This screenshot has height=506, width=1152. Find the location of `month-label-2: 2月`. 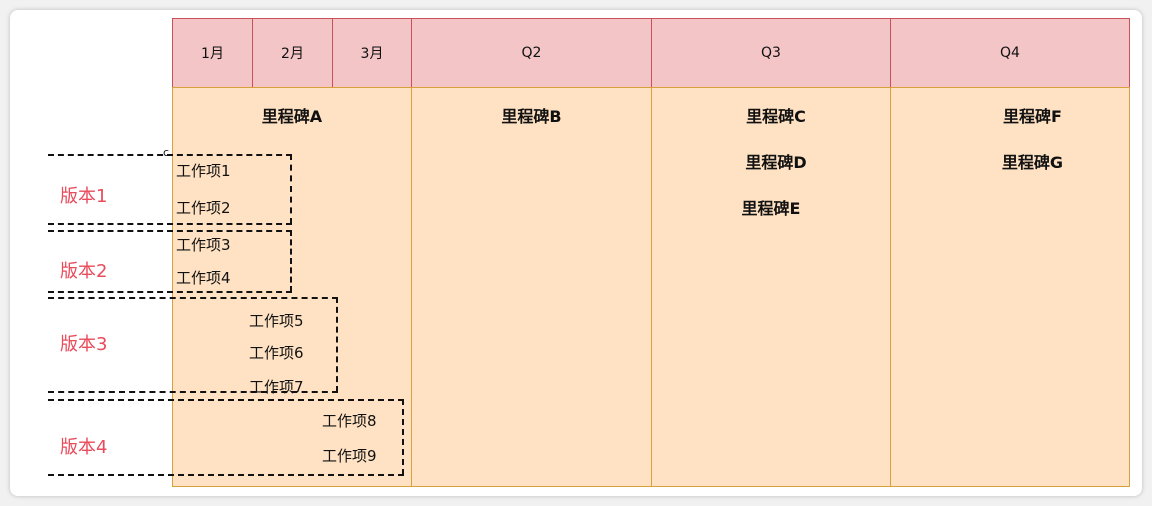

month-label-2: 2月 is located at coordinates (292, 54).